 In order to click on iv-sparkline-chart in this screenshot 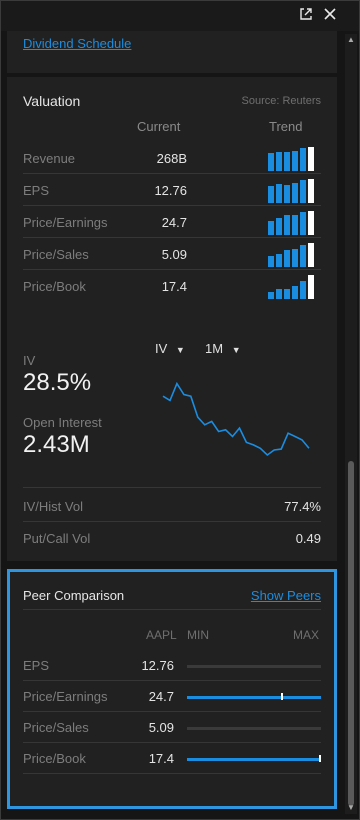, I will do `click(236, 419)`.